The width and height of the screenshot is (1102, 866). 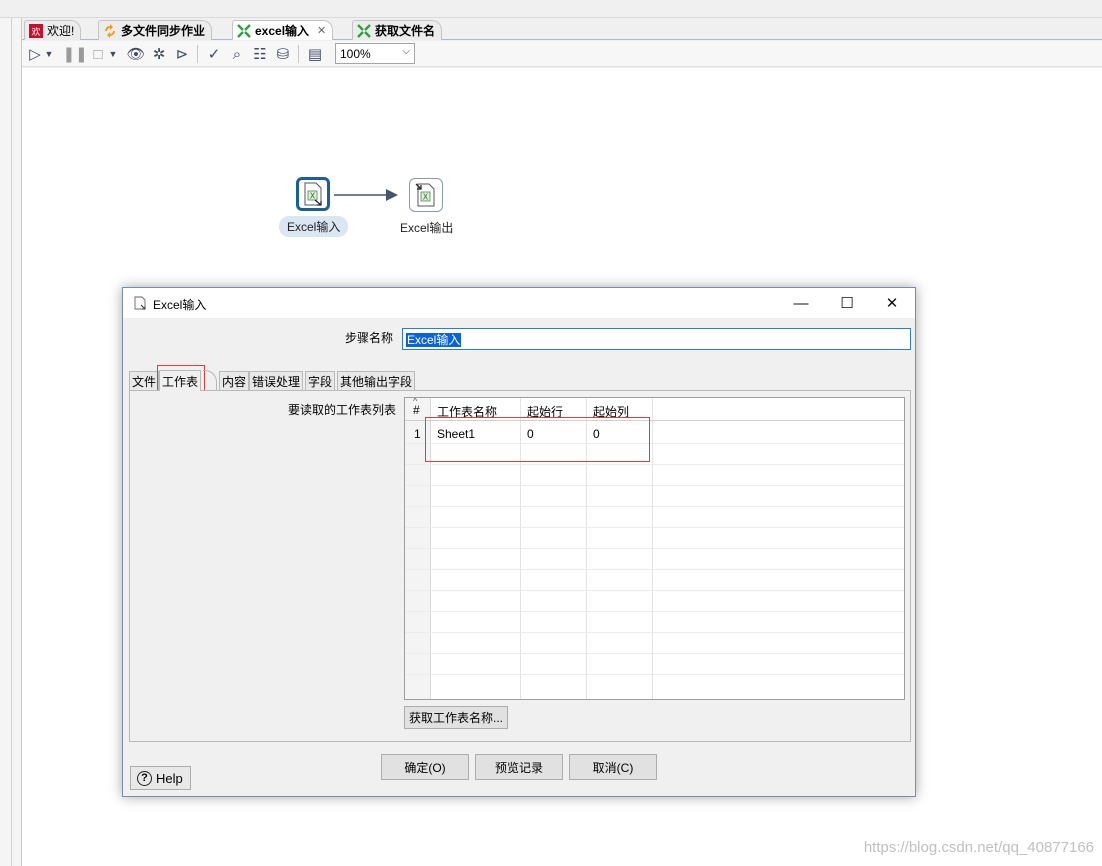 I want to click on svg-text: 欢, so click(x=35, y=32).